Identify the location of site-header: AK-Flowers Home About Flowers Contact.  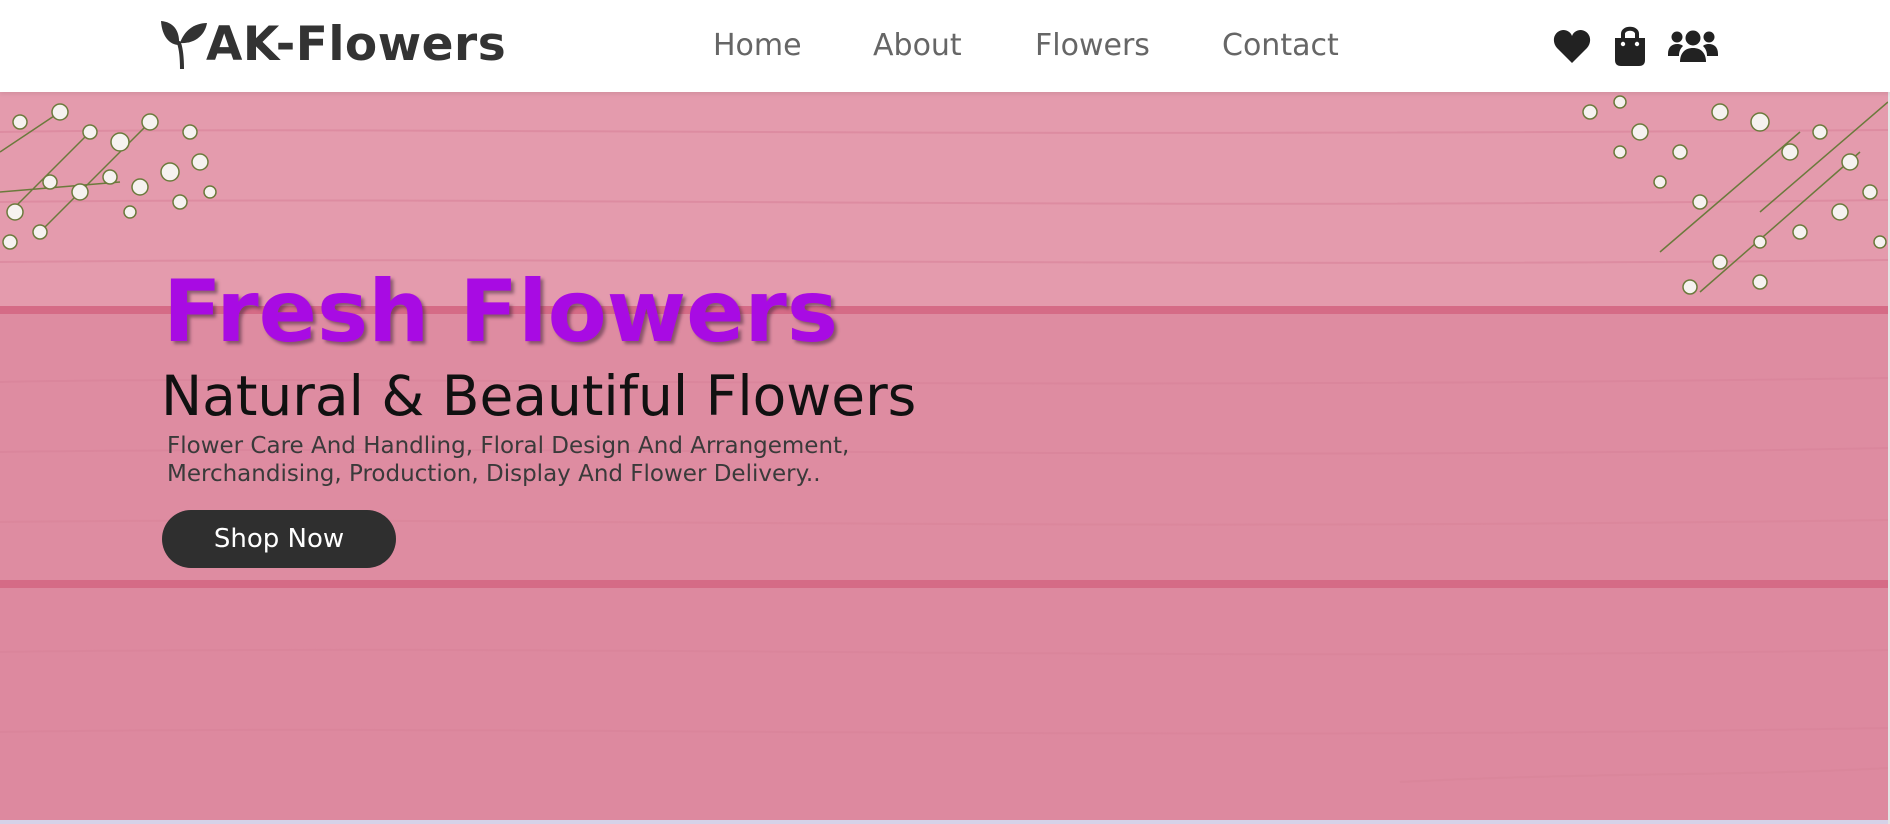
(945, 46).